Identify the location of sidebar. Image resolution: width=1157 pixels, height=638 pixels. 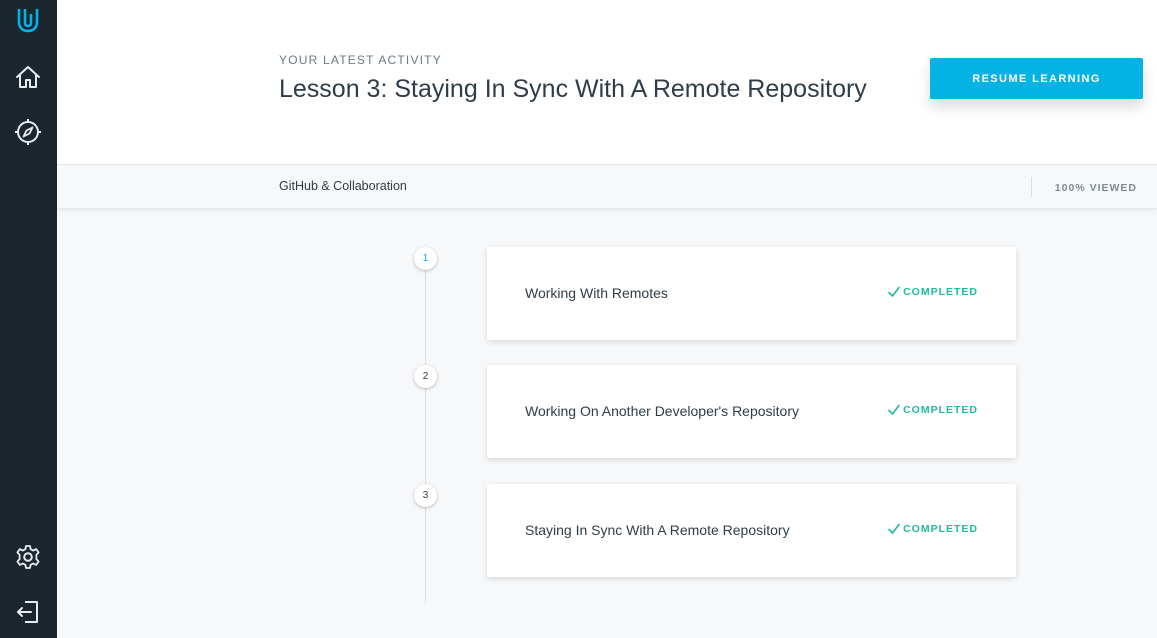
(28, 319).